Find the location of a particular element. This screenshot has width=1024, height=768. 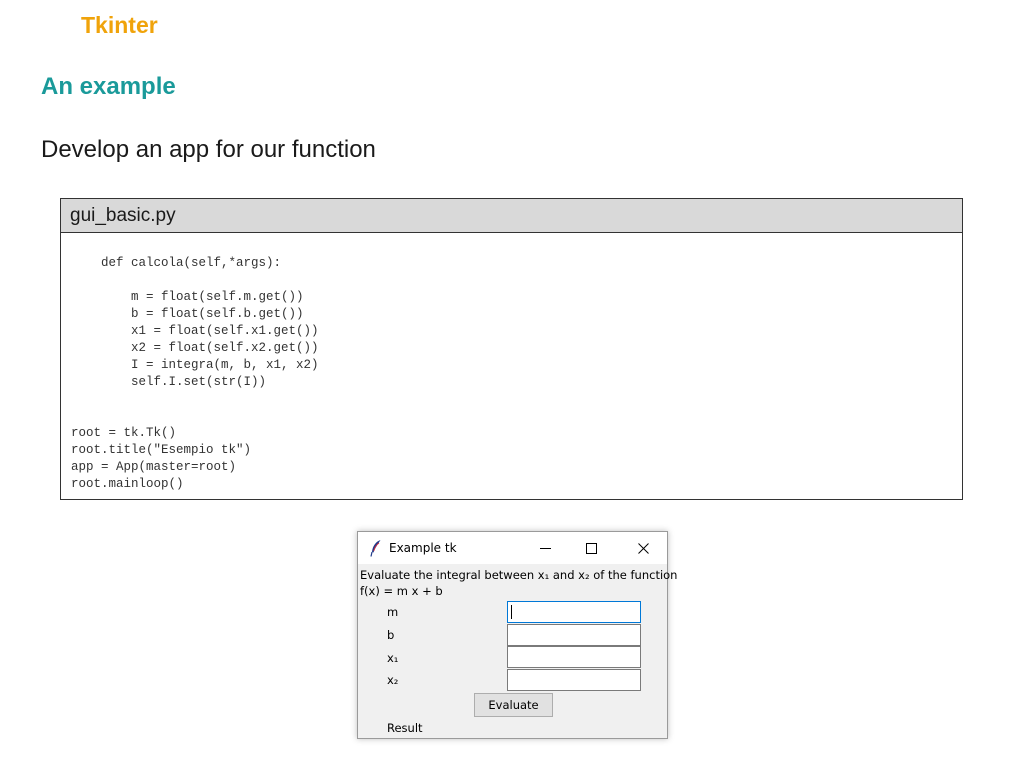

minimize-icon is located at coordinates (545, 548).